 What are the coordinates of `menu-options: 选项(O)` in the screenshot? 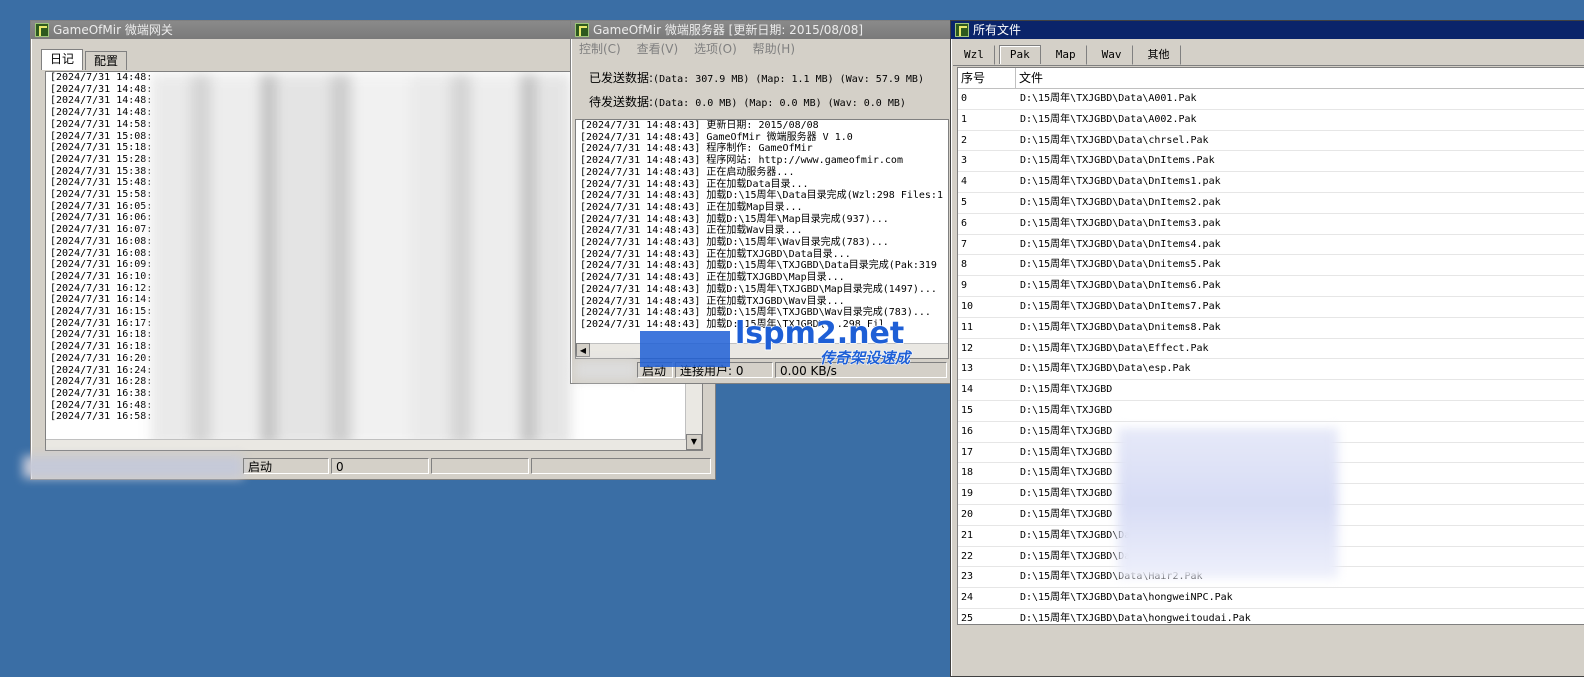 It's located at (715, 49).